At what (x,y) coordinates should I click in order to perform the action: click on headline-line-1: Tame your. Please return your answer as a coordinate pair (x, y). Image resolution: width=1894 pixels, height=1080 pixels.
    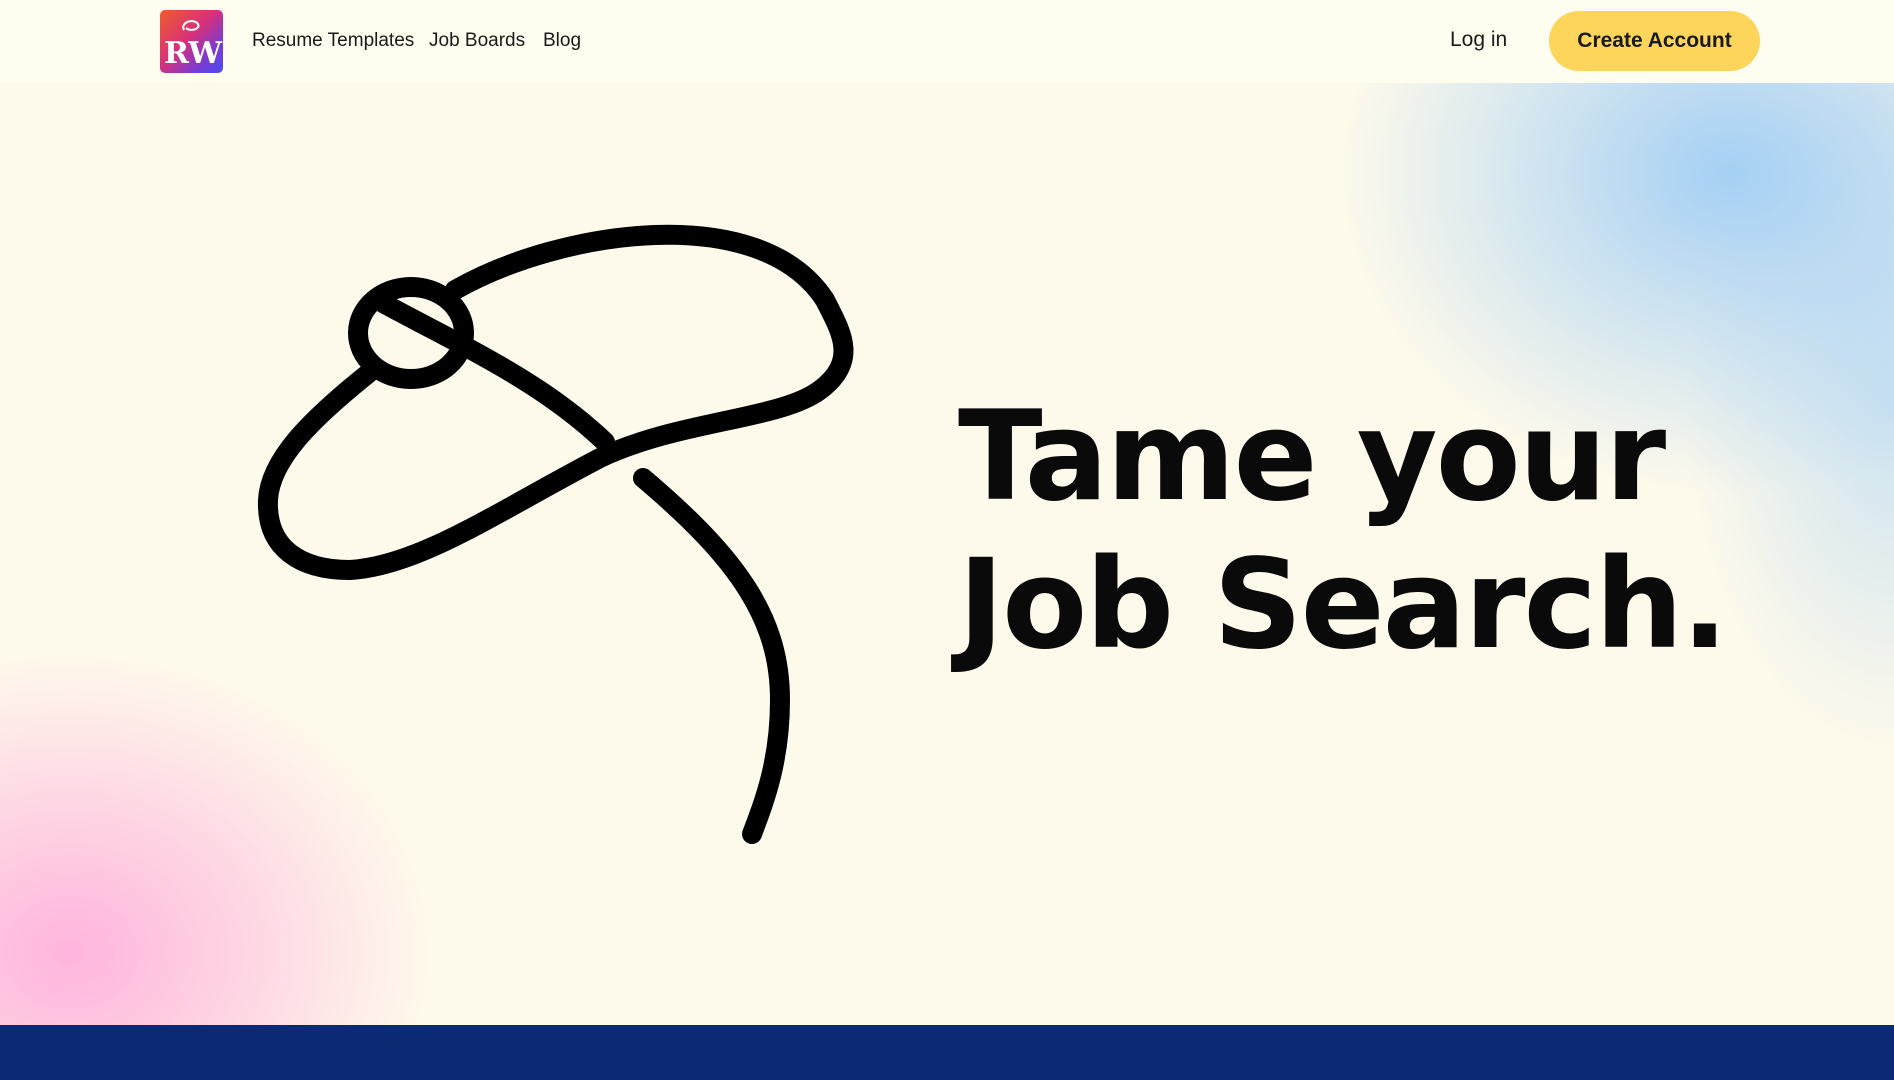
    Looking at the image, I should click on (1312, 457).